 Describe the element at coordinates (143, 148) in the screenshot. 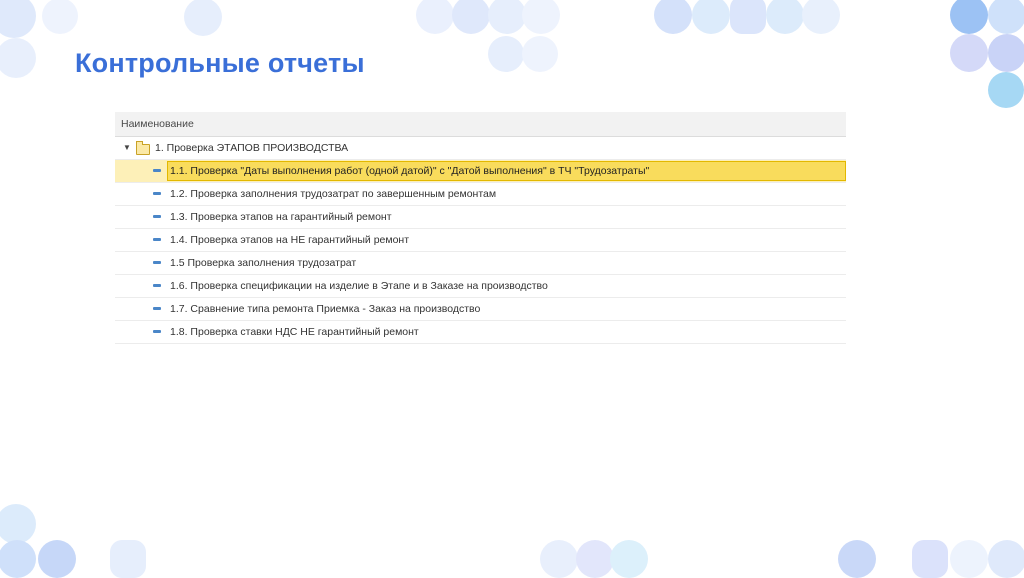

I see `folder-icon` at that location.